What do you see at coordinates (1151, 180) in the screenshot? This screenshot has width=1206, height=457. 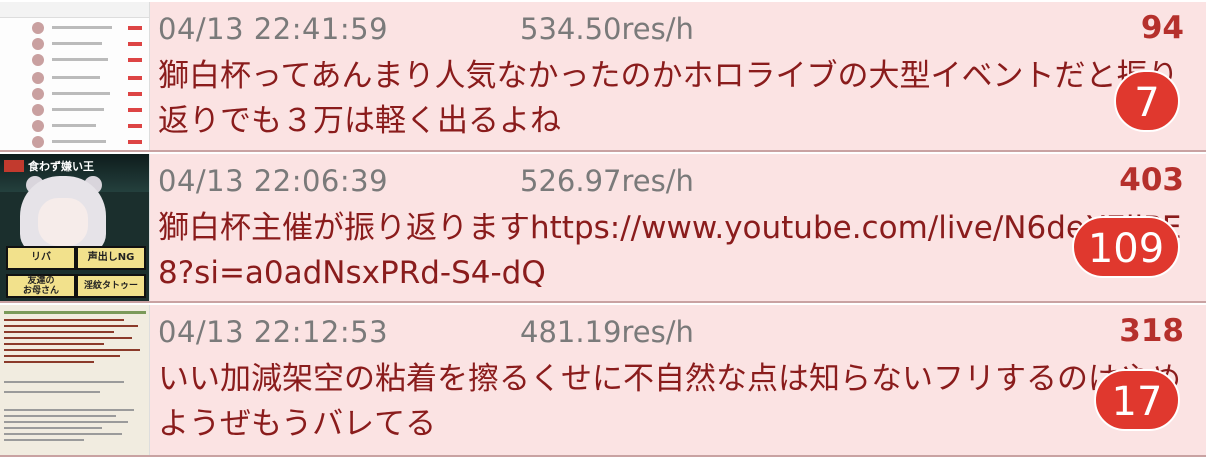 I see `thread-response-count: 403` at bounding box center [1151, 180].